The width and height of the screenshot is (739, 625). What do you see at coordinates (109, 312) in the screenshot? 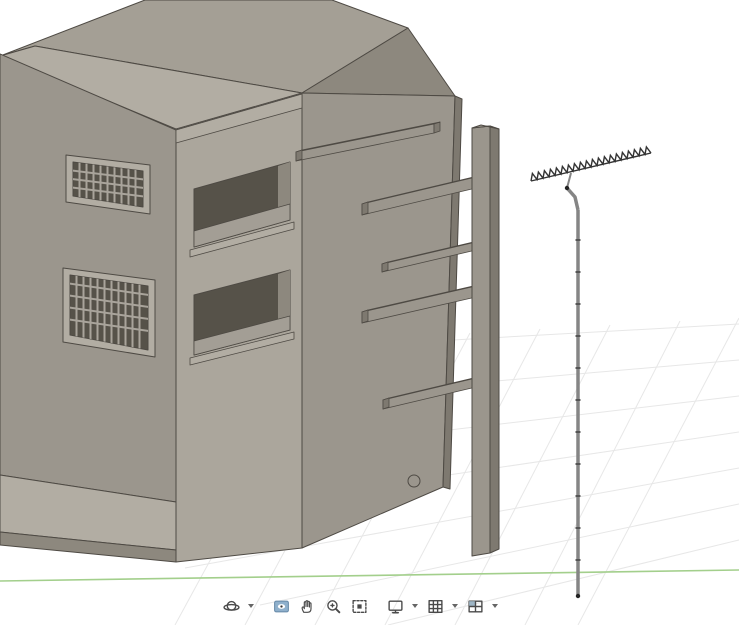
I see `barred-window-lower` at bounding box center [109, 312].